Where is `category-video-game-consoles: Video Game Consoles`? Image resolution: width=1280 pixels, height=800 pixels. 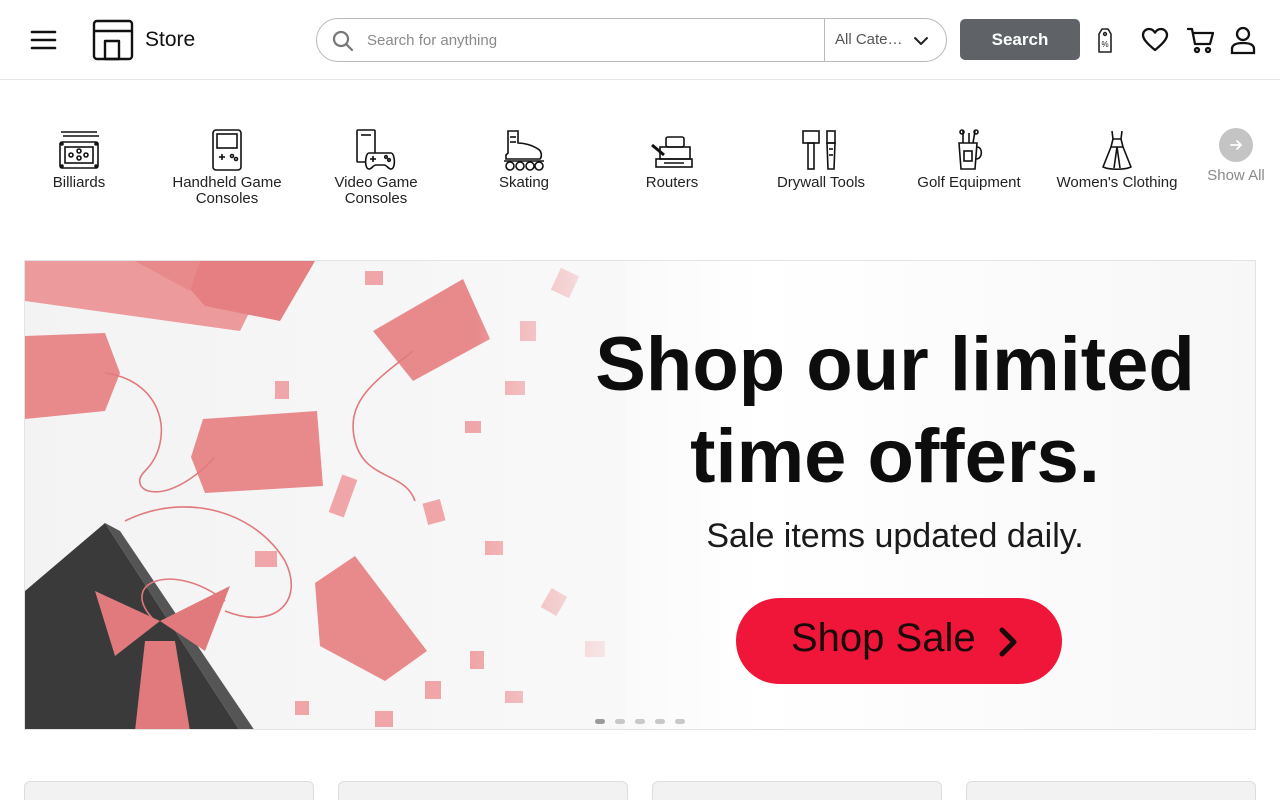
category-video-game-consoles: Video Game Consoles is located at coordinates (376, 166).